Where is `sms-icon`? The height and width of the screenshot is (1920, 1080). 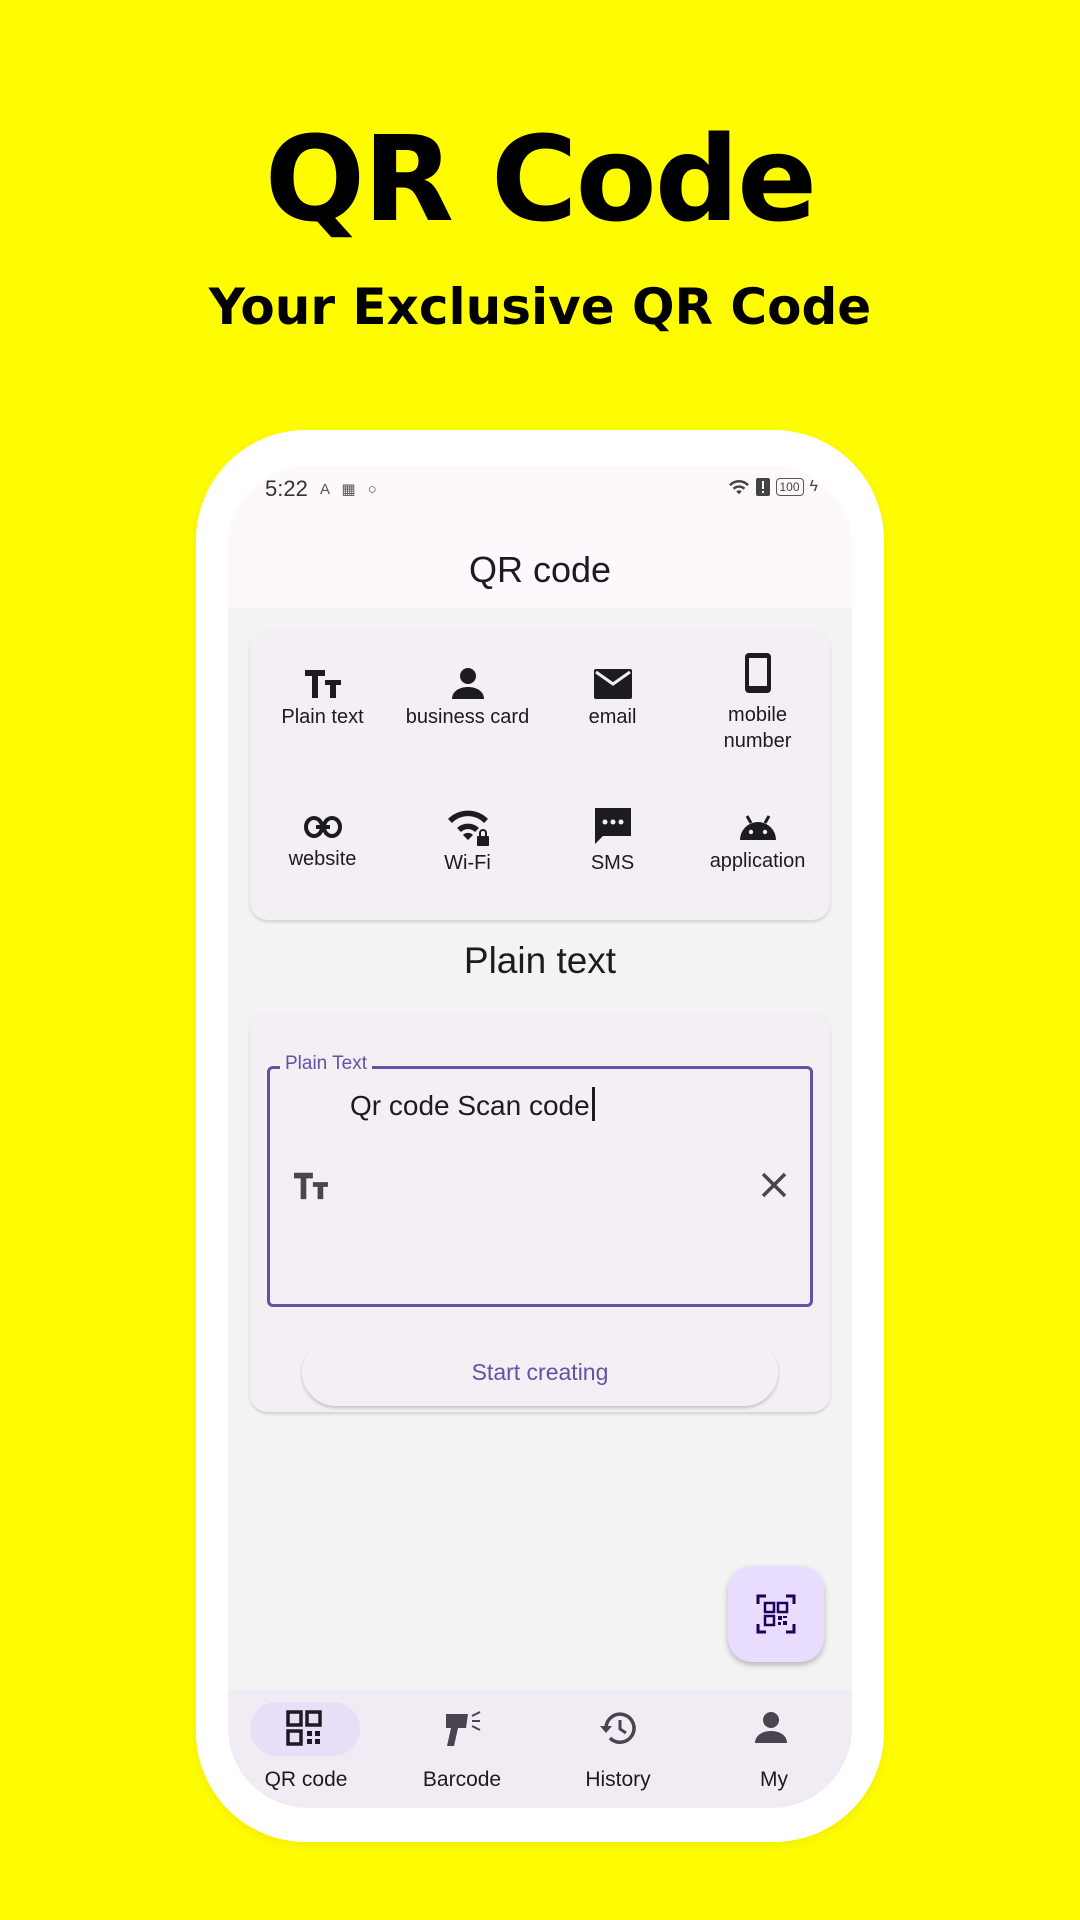
sms-icon is located at coordinates (612, 826).